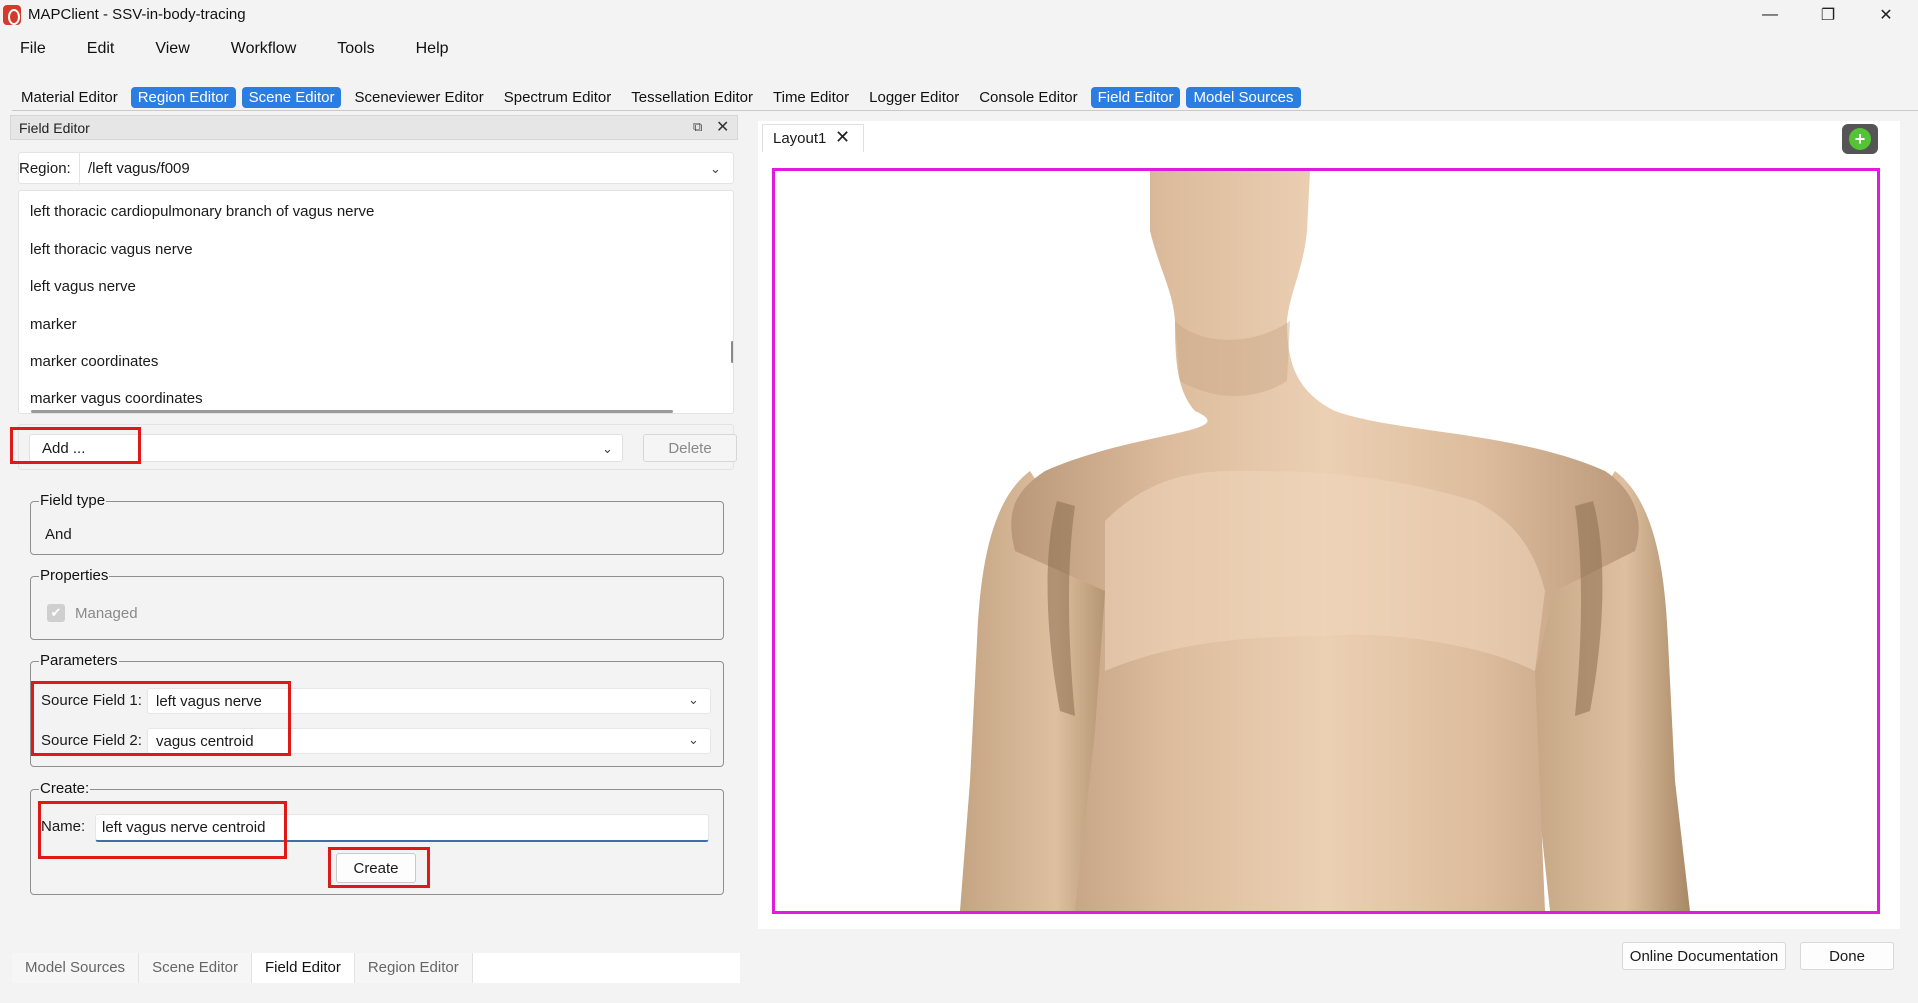  What do you see at coordinates (73, 500) in the screenshot?
I see `field-type-title: Field type` at bounding box center [73, 500].